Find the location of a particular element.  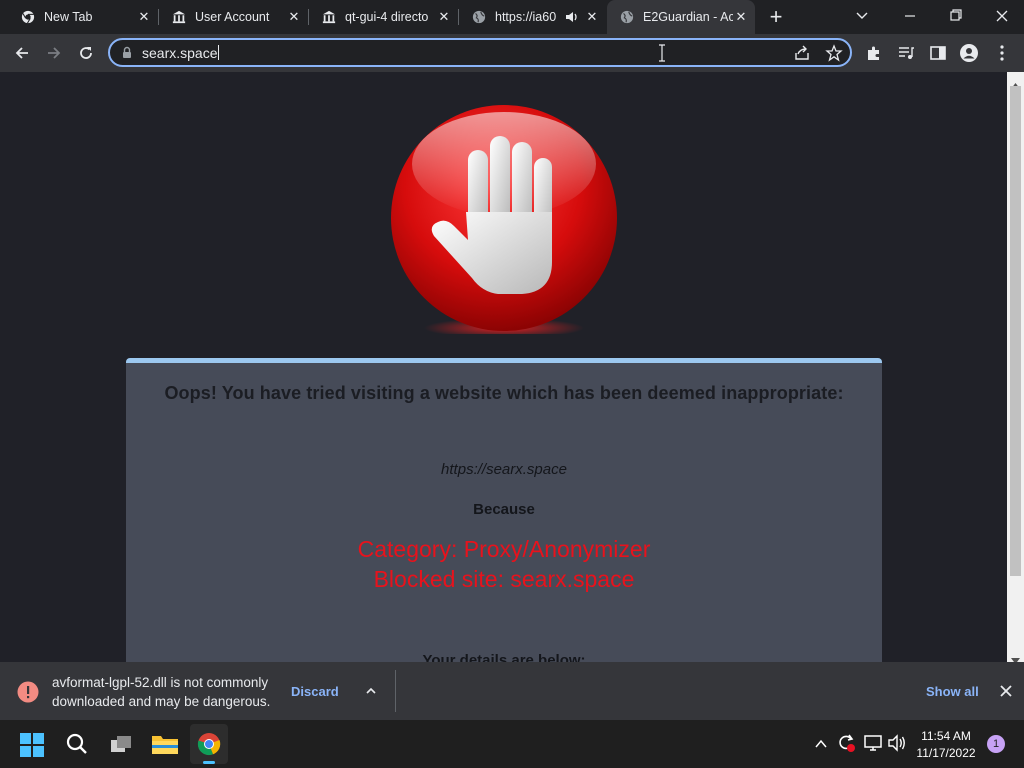

sync-alert-icon is located at coordinates (846, 745).